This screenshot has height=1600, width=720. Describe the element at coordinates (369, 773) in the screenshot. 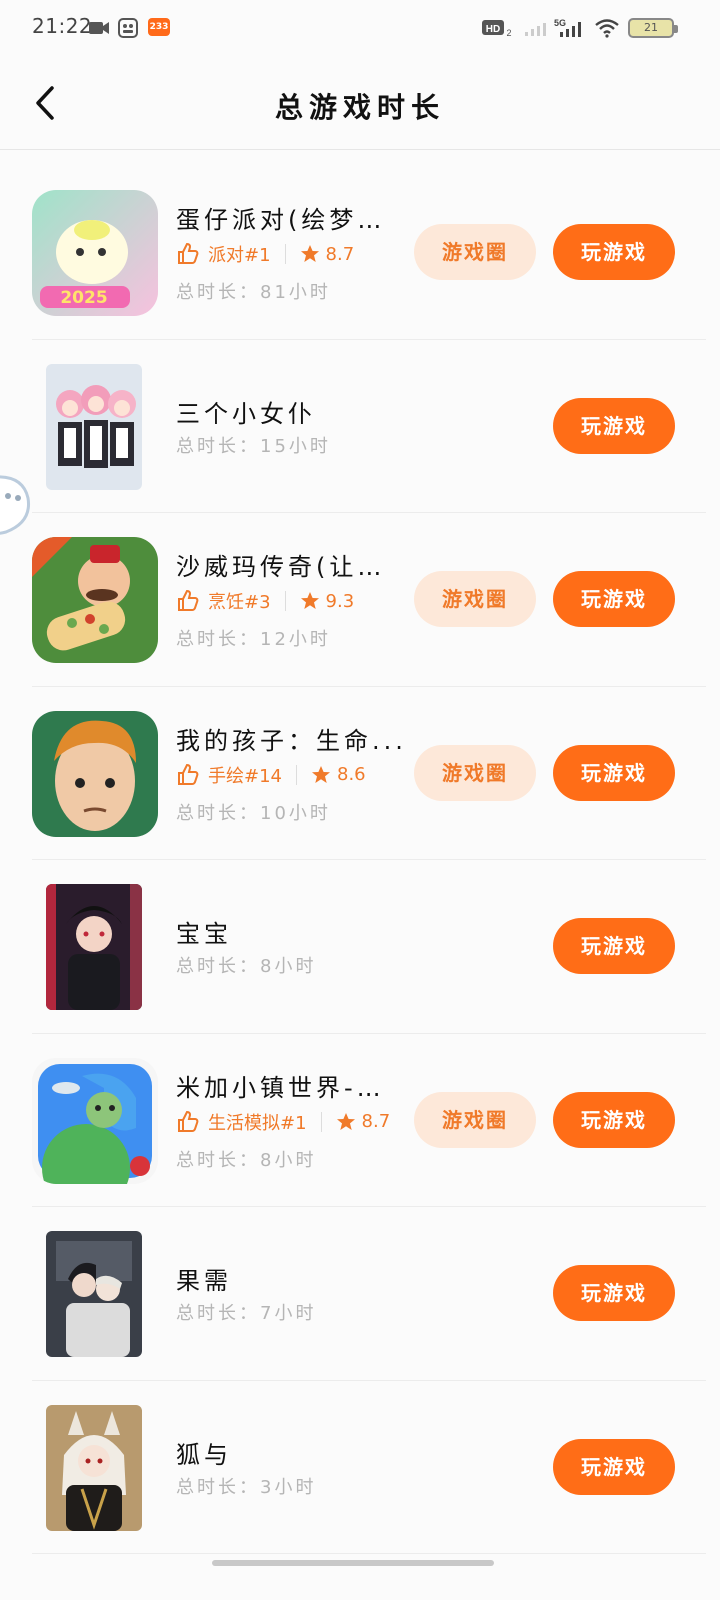

I see `game-row-4: 我的孩子：生命... 手绘#14 8.6 总时长：10小时 游戏圈 玩游戏` at that location.